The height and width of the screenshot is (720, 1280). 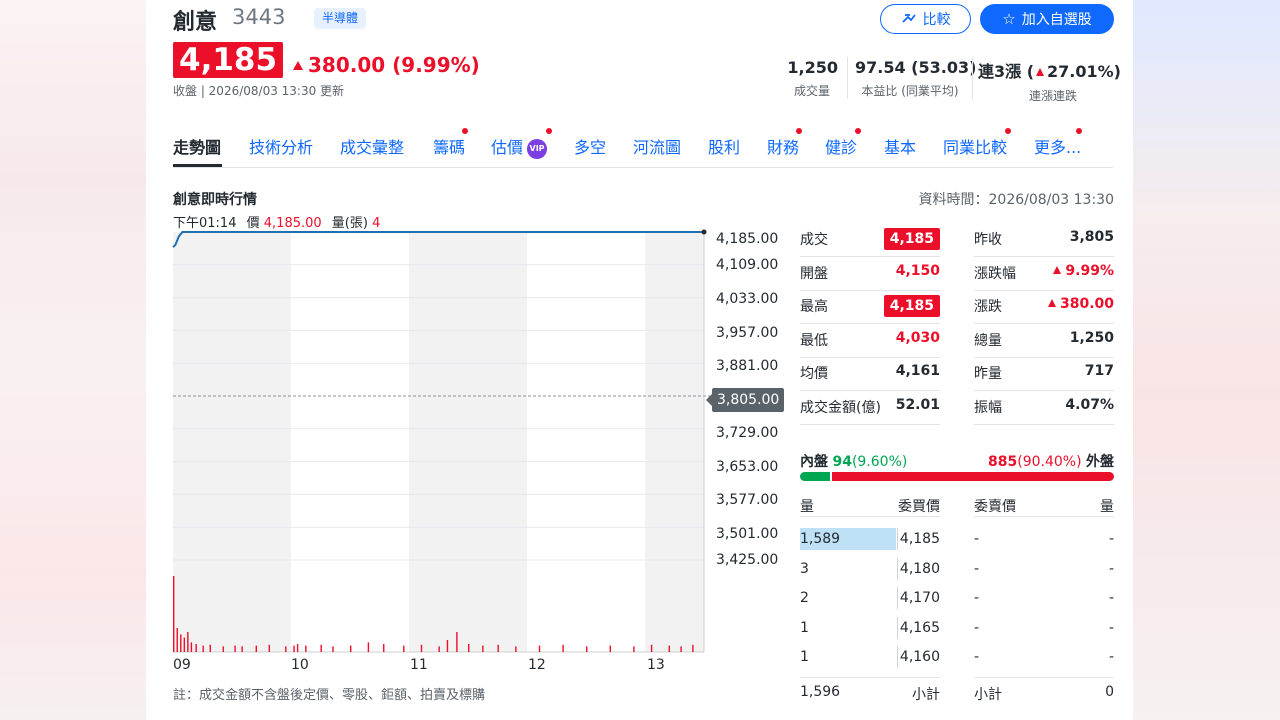 I want to click on quote-value-text: 4,150, so click(x=917, y=270).